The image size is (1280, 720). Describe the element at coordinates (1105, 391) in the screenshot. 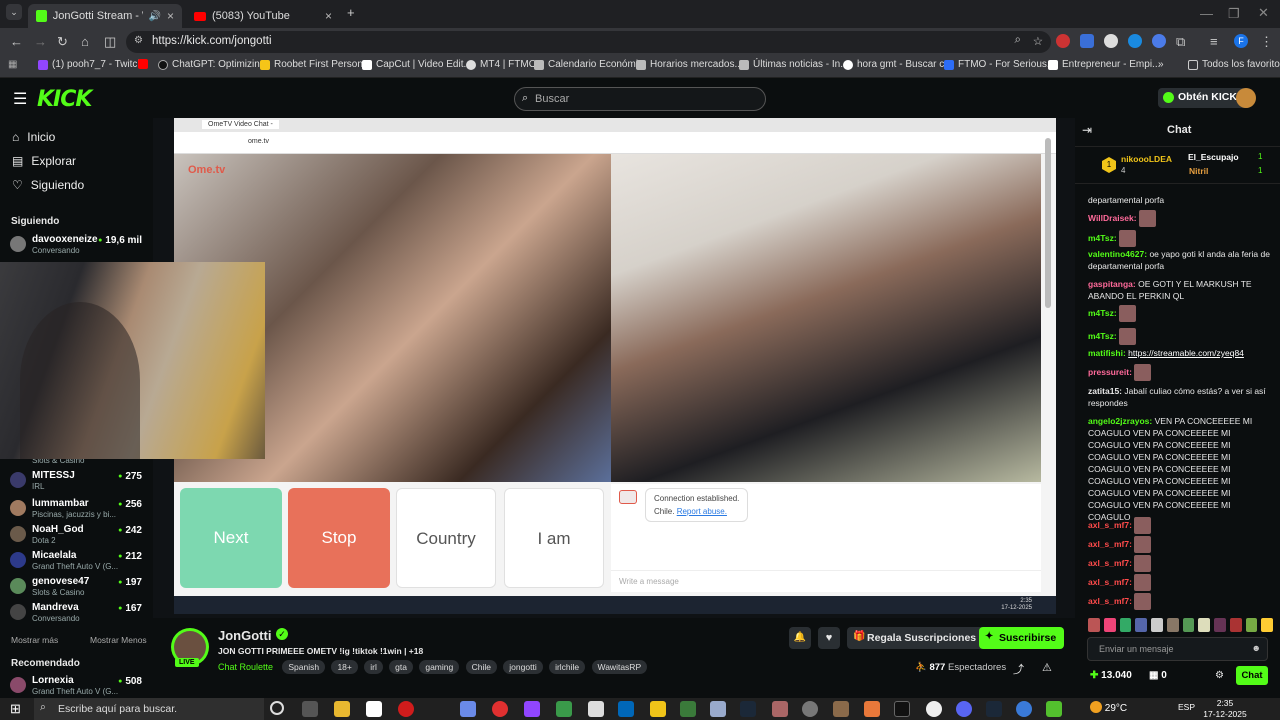

I see `chat-username: zatita15:` at that location.